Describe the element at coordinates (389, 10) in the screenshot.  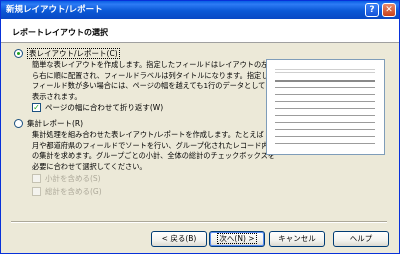
I see `close-button: ✕` at that location.